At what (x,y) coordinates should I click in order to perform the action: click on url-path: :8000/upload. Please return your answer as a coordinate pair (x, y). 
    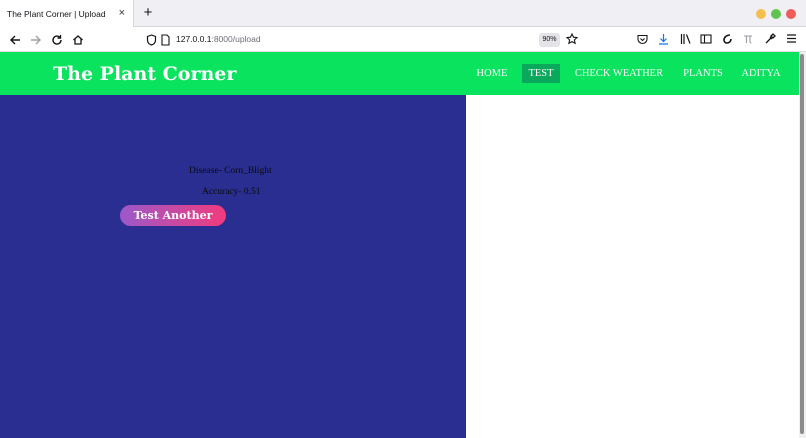
    Looking at the image, I should click on (236, 39).